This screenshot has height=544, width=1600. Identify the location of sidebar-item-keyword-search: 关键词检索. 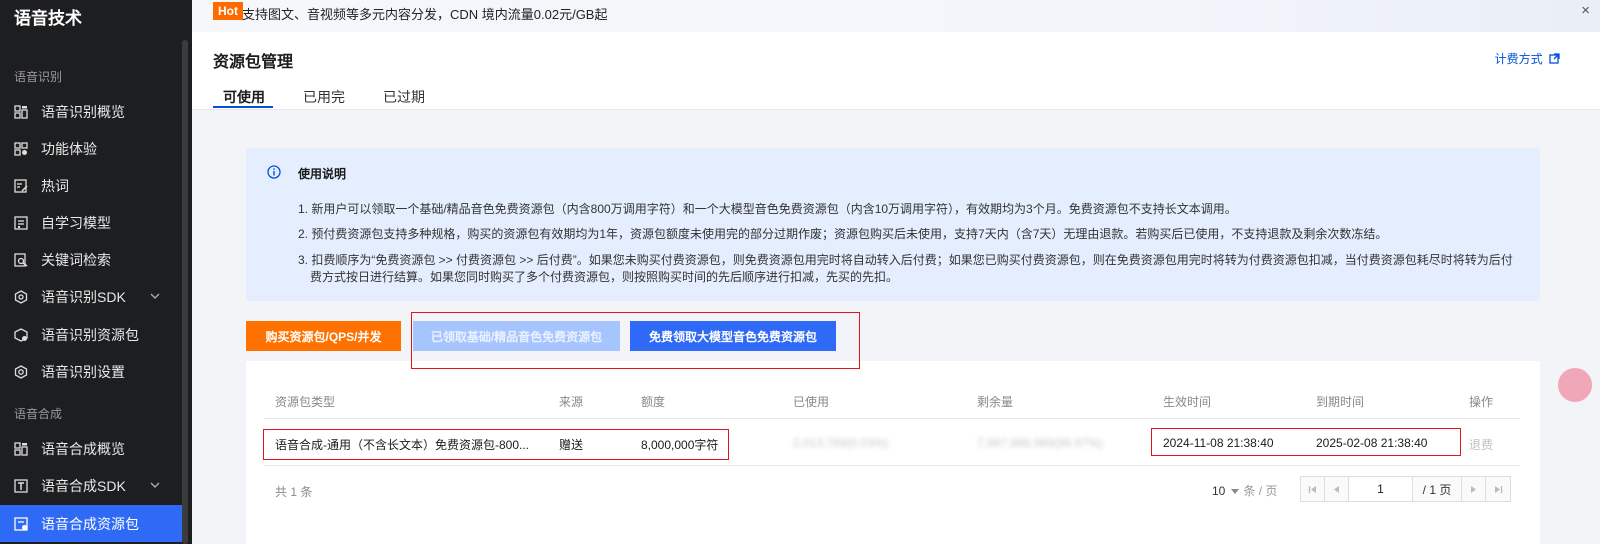
(91, 259).